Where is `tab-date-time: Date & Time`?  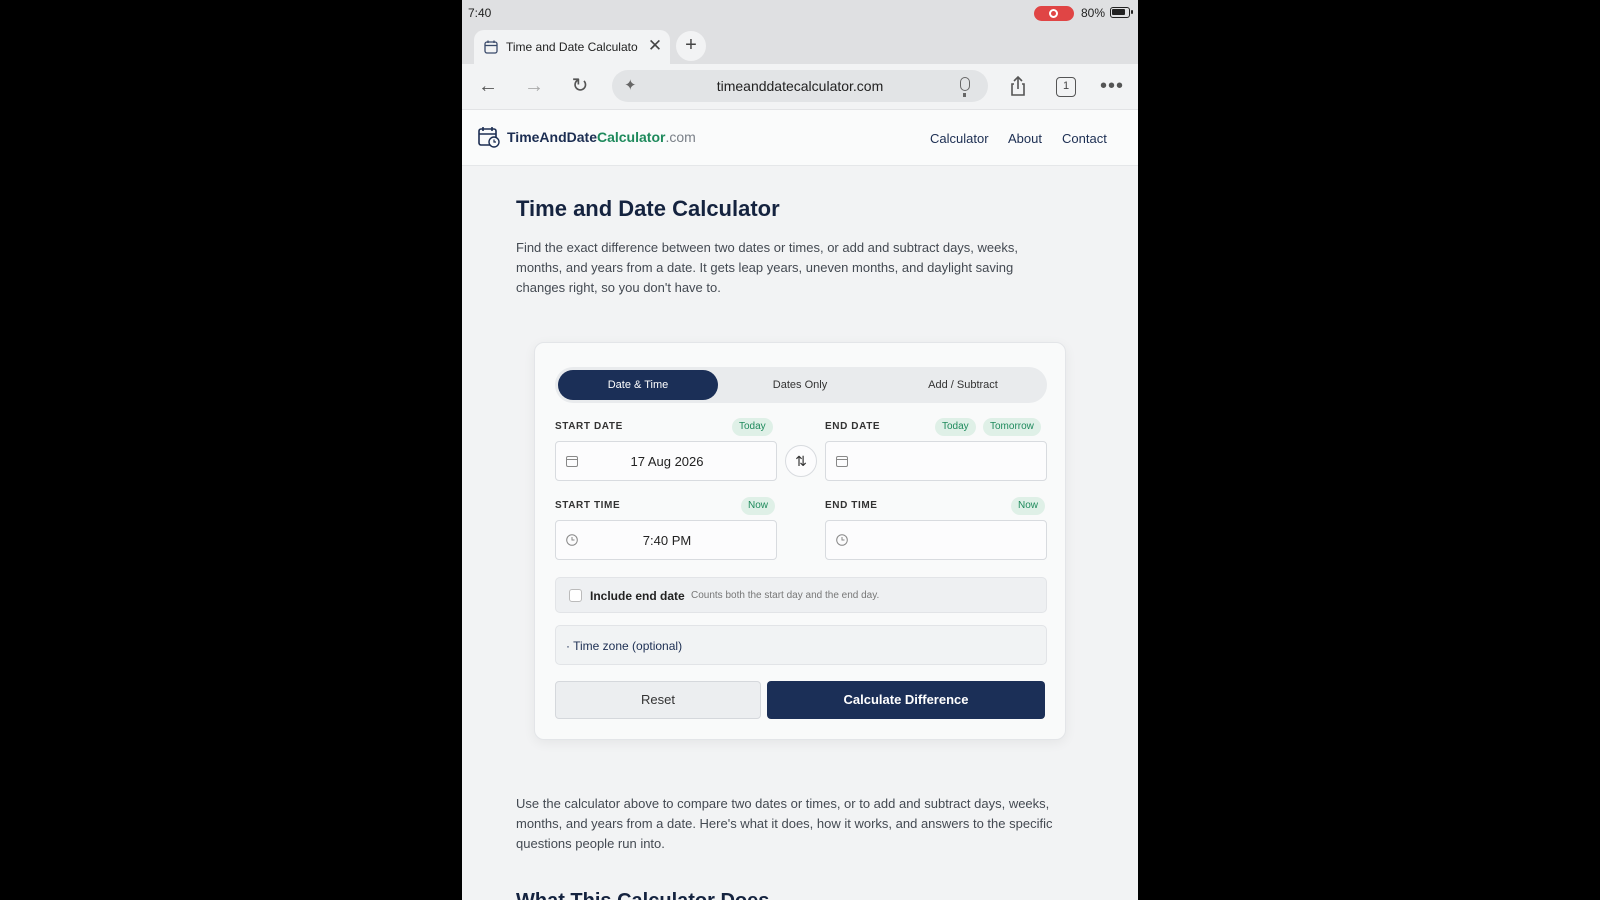 tab-date-time: Date & Time is located at coordinates (638, 385).